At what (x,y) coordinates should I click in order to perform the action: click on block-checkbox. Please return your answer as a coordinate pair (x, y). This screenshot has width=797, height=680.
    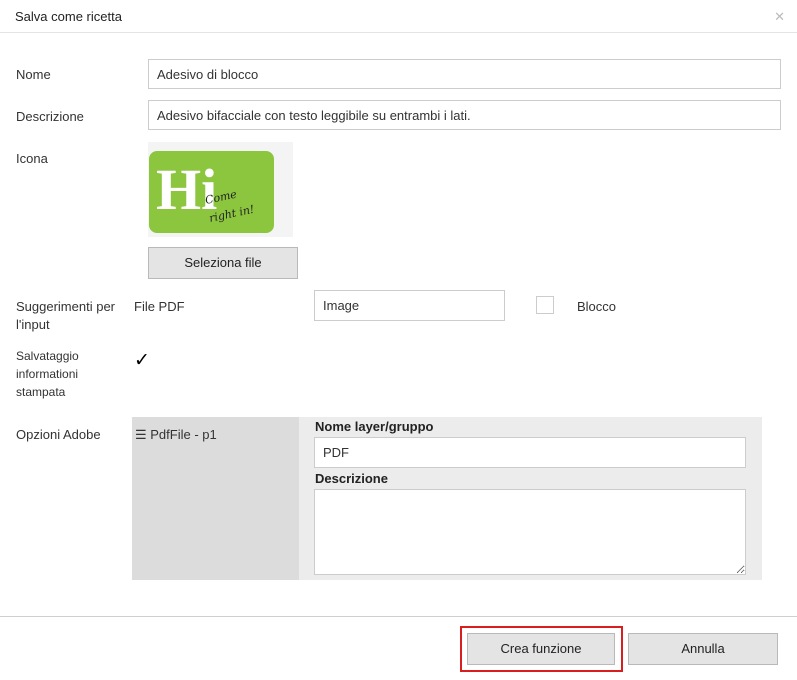
    Looking at the image, I should click on (545, 305).